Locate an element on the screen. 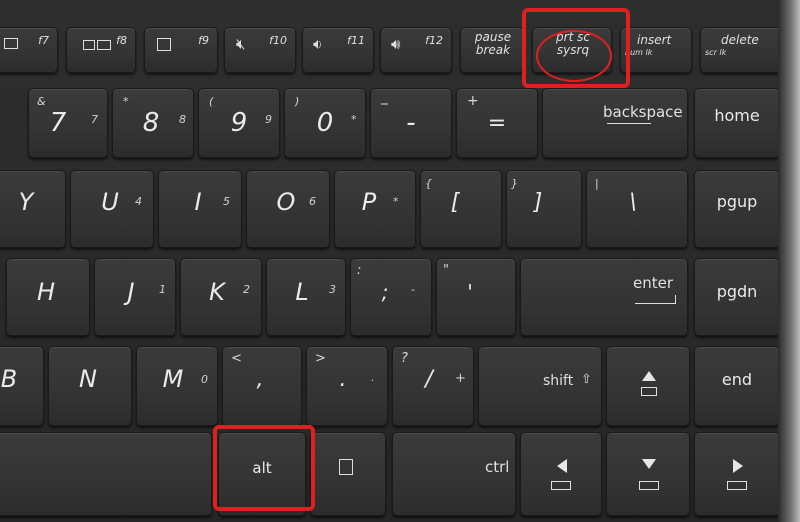 This screenshot has width=800, height=522. key-delete: delete scr lk is located at coordinates (741, 50).